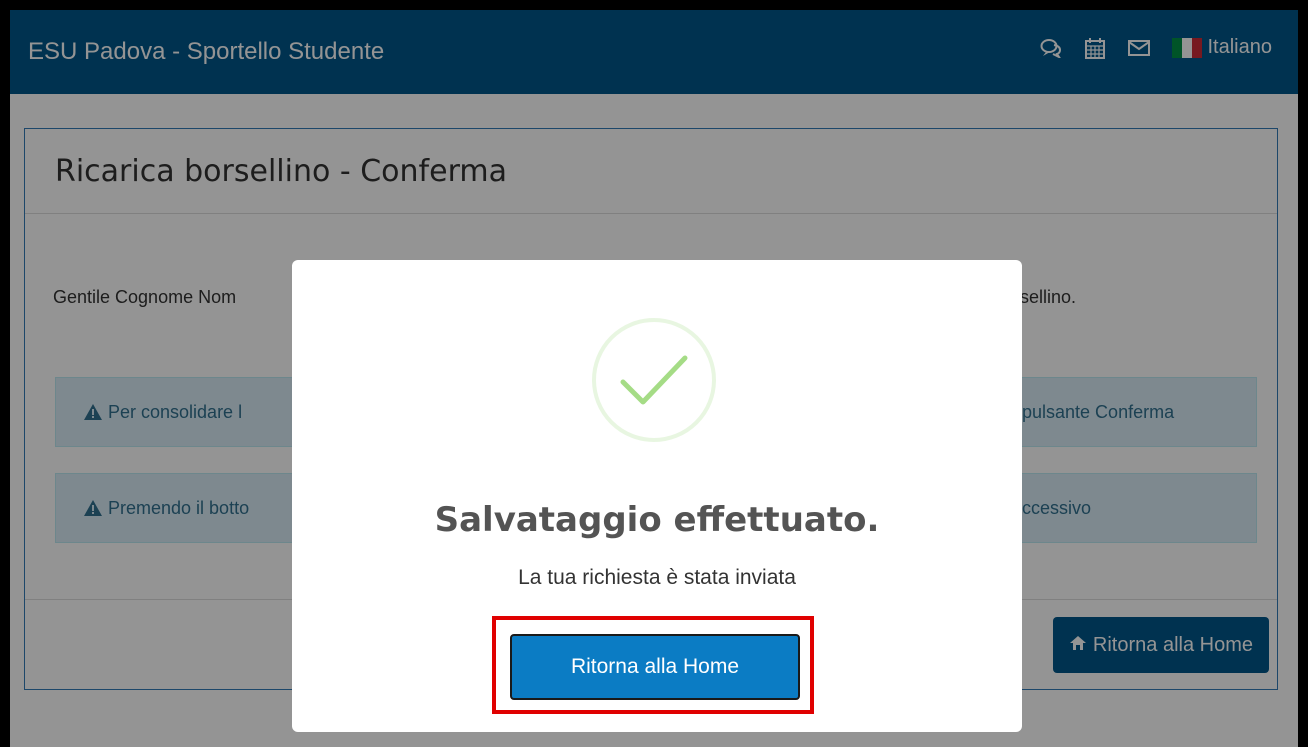  I want to click on highlight-box: Ritorna alla Home, so click(653, 665).